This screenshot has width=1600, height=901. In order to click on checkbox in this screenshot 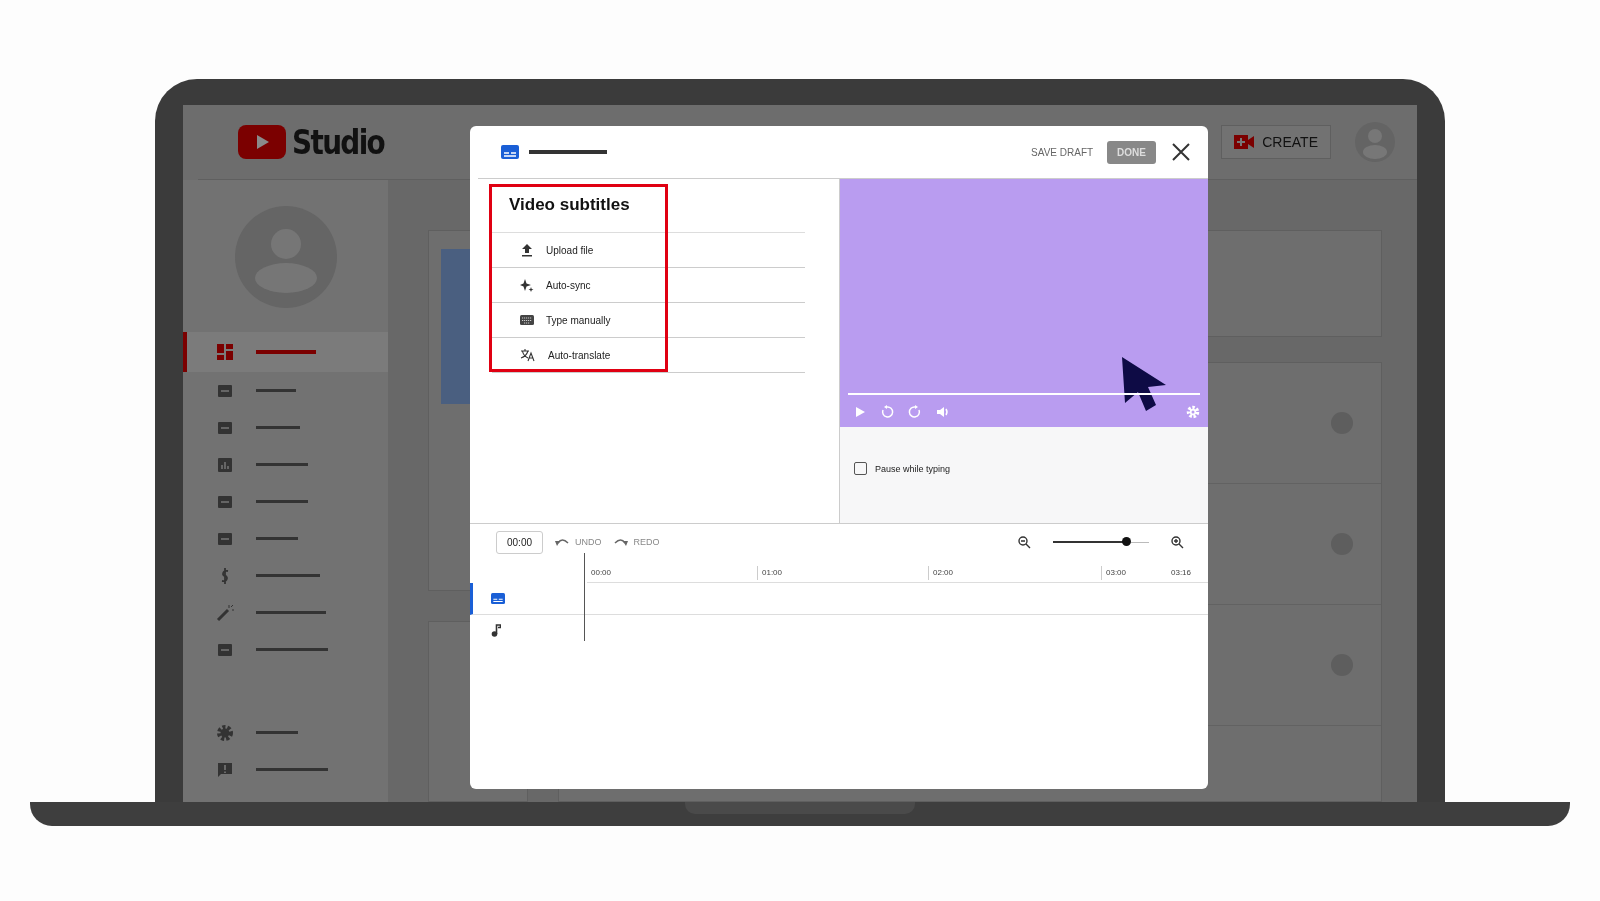, I will do `click(860, 468)`.